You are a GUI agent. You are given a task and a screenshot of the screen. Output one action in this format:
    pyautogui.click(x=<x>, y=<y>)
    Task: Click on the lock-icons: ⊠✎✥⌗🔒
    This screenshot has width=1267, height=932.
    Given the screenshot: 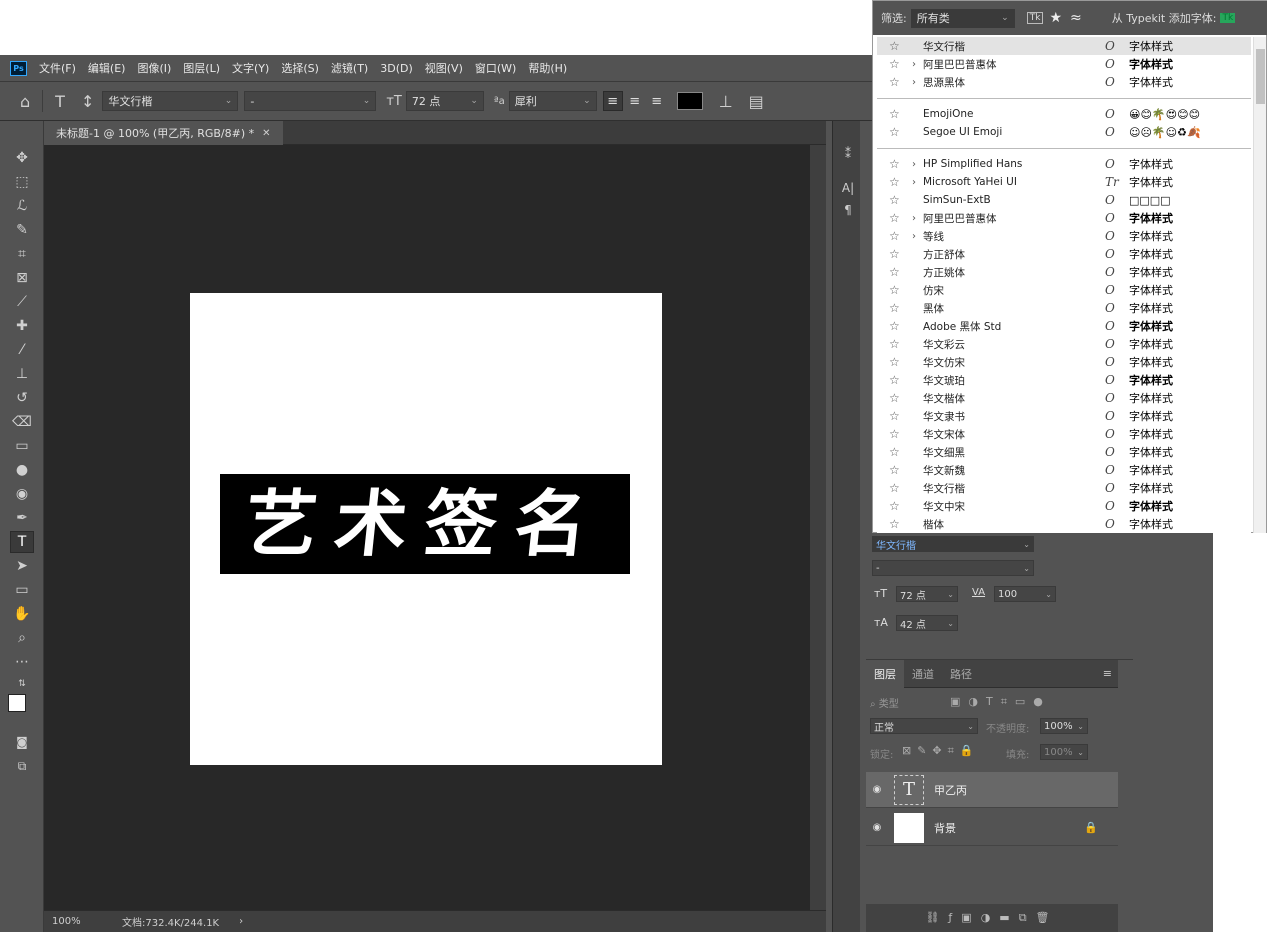 What is the action you would take?
    pyautogui.click(x=941, y=751)
    